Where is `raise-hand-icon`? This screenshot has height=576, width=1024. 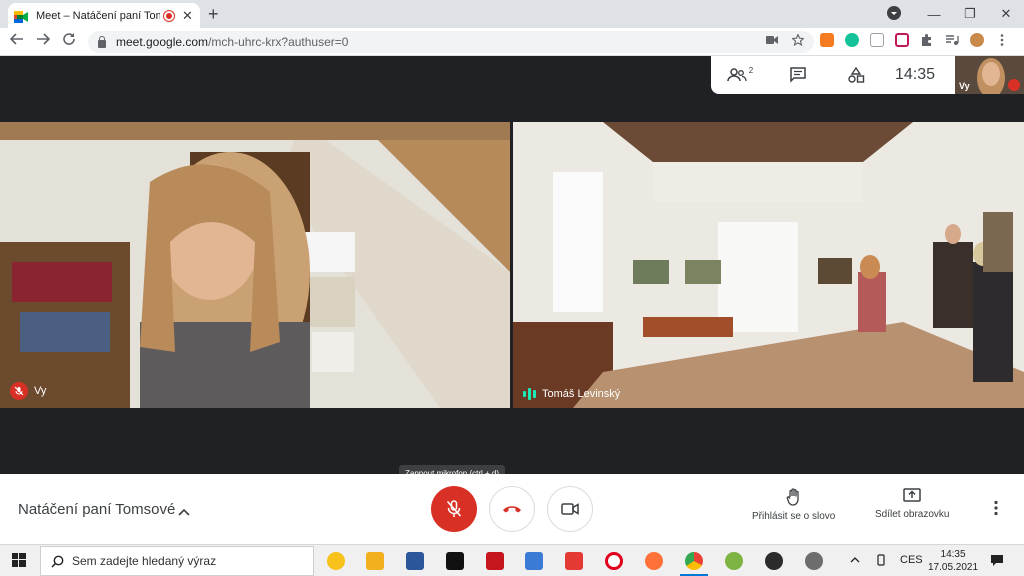
raise-hand-icon is located at coordinates (792, 497).